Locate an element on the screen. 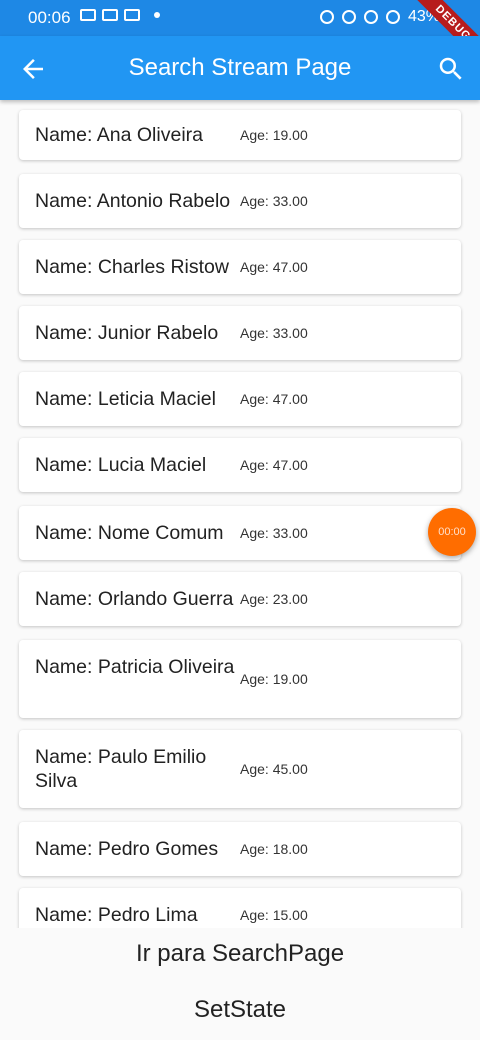 This screenshot has height=1040, width=480. person-card: Name: Leticia Maciel Age: 47.00 is located at coordinates (240, 399).